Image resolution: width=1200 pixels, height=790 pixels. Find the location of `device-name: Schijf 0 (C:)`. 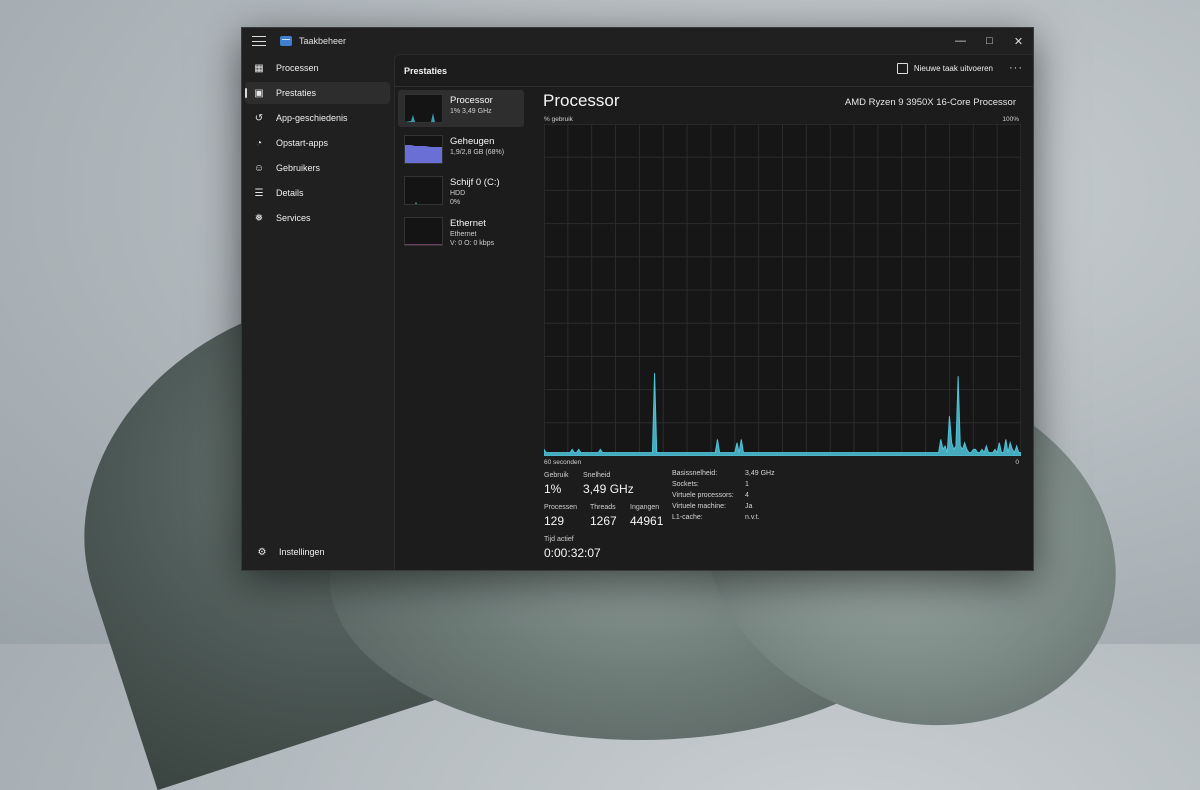

device-name: Schijf 0 (C:) is located at coordinates (475, 182).